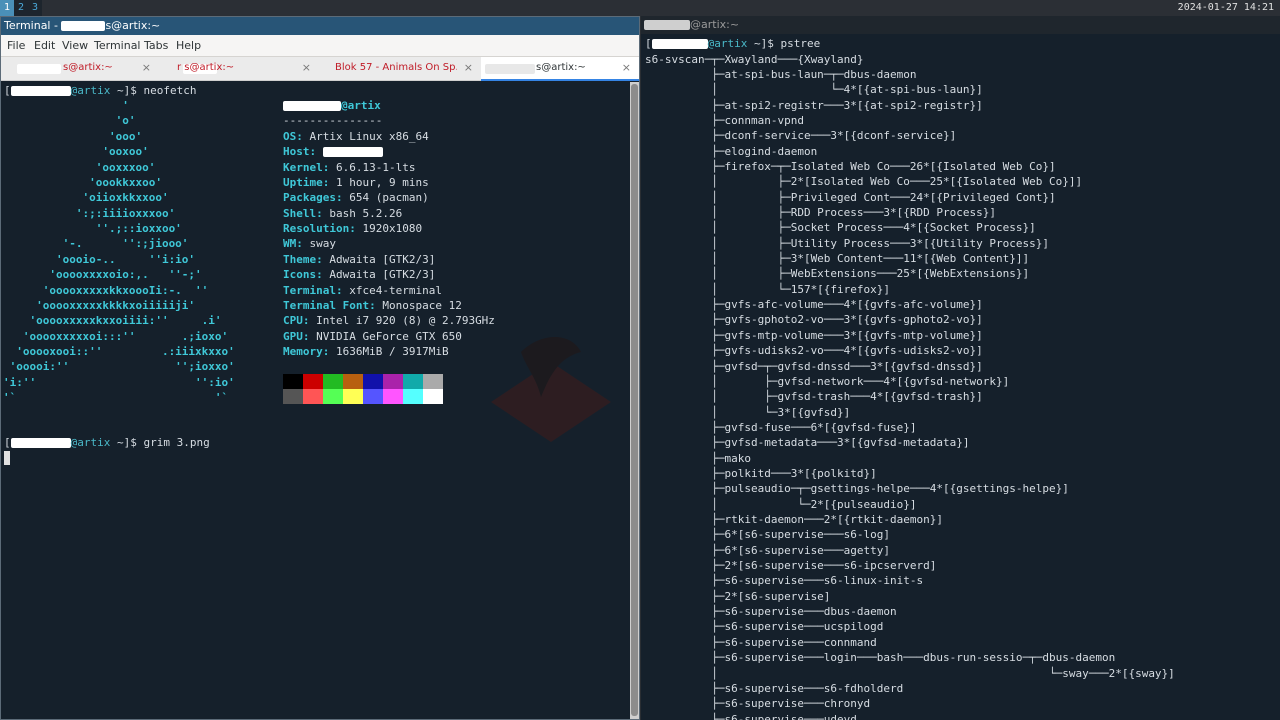 The height and width of the screenshot is (720, 1280). What do you see at coordinates (80, 69) in the screenshot?
I see `tab-1: s@artix:~ ×` at bounding box center [80, 69].